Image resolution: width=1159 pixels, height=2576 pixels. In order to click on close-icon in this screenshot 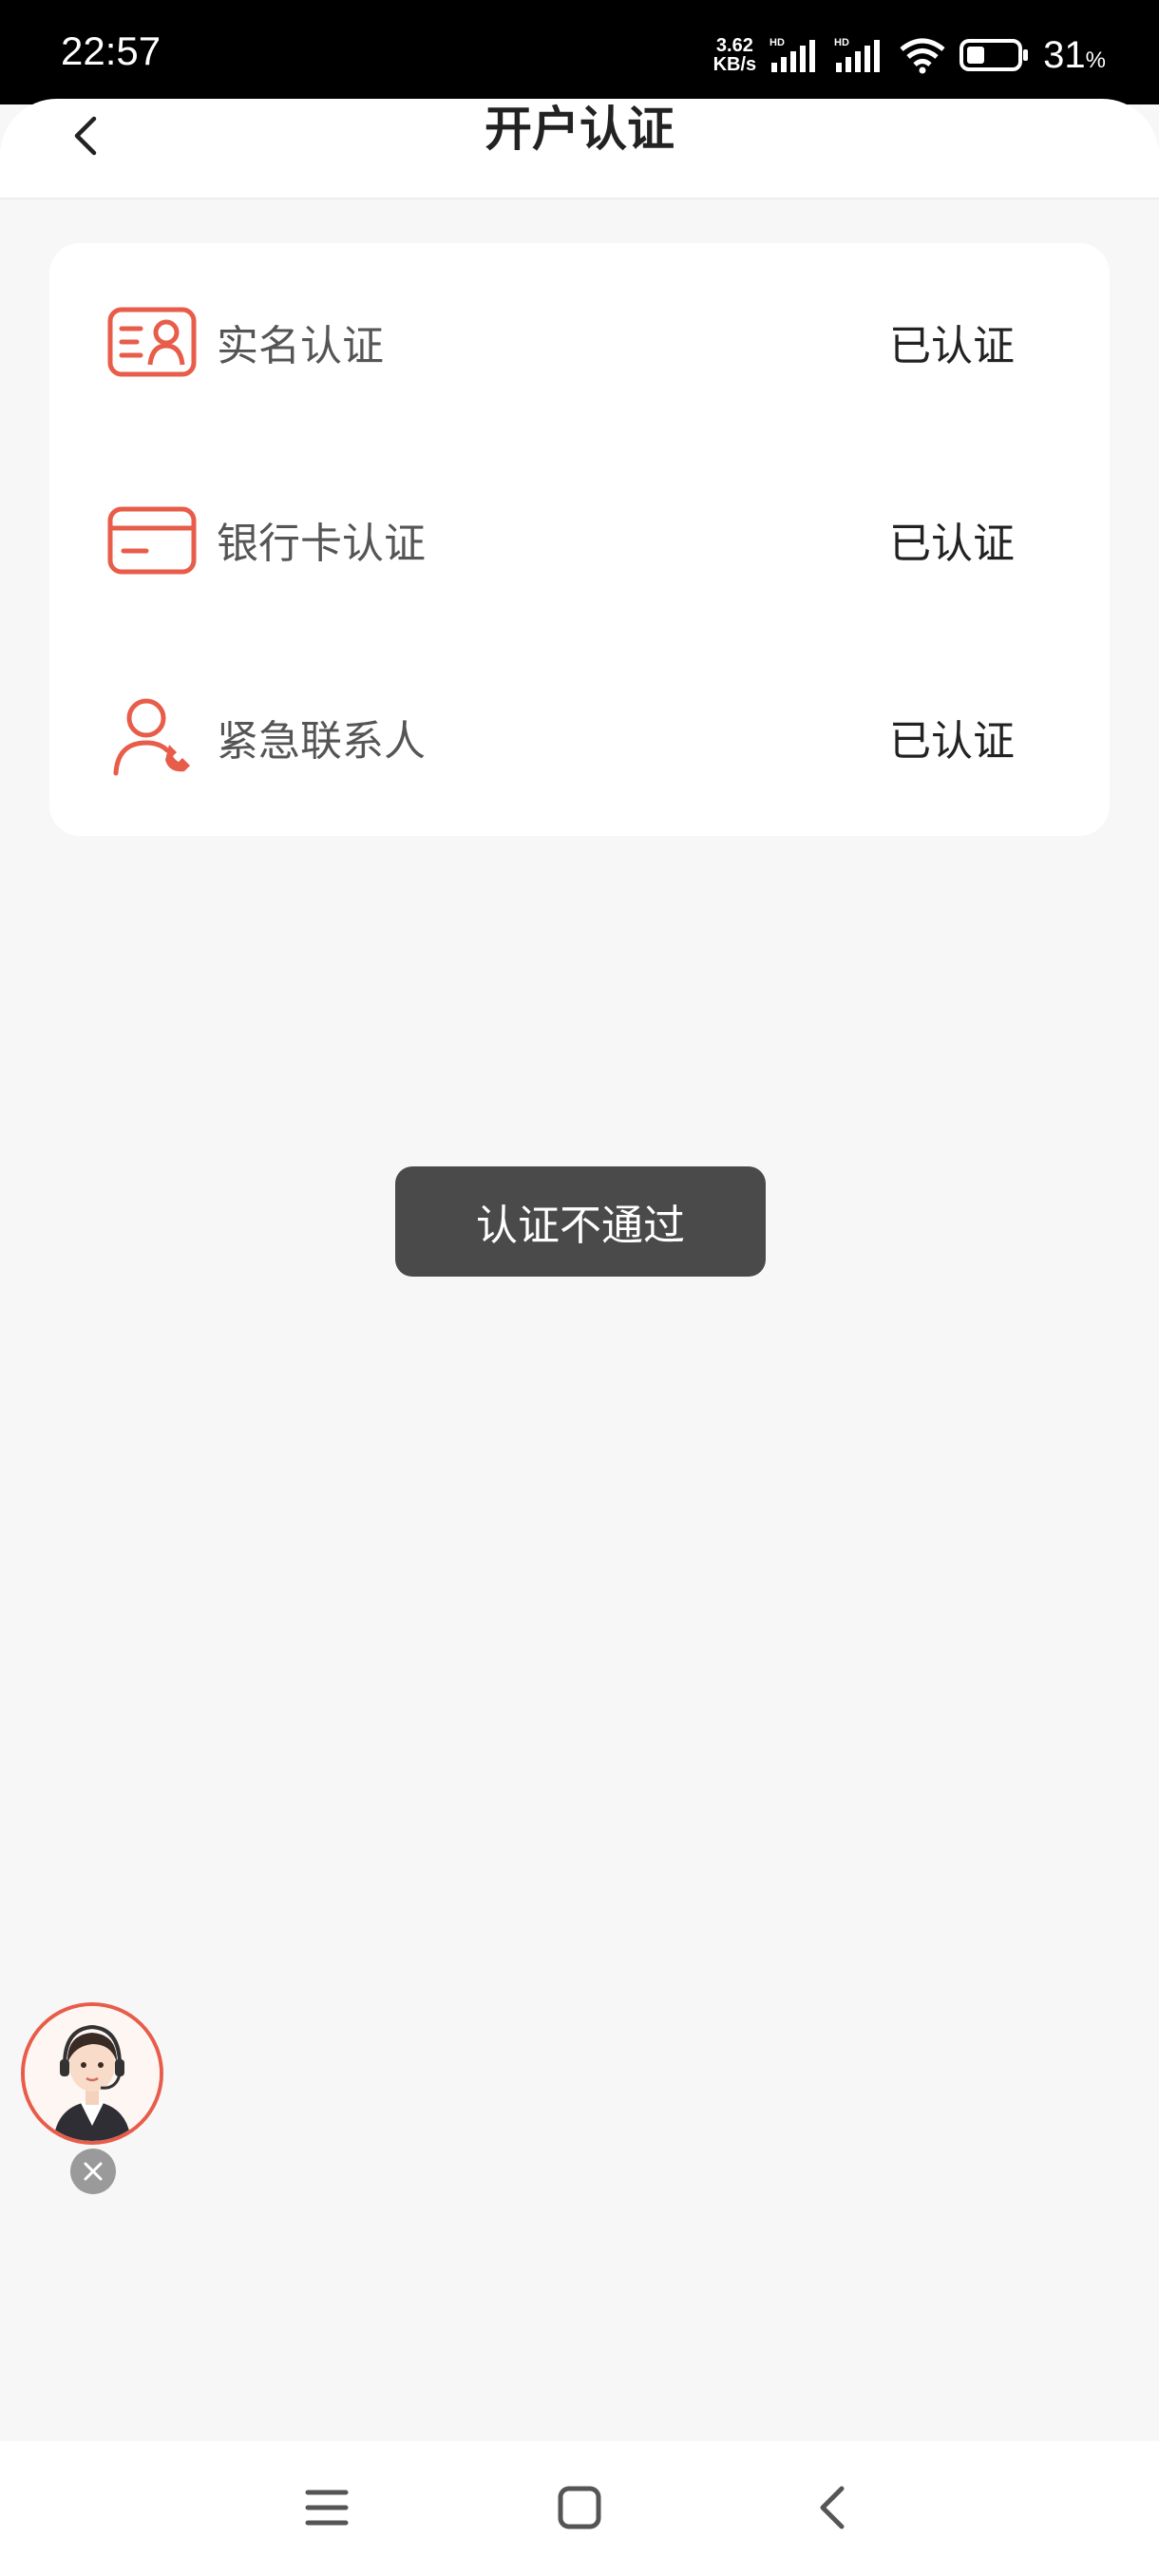, I will do `click(93, 2171)`.